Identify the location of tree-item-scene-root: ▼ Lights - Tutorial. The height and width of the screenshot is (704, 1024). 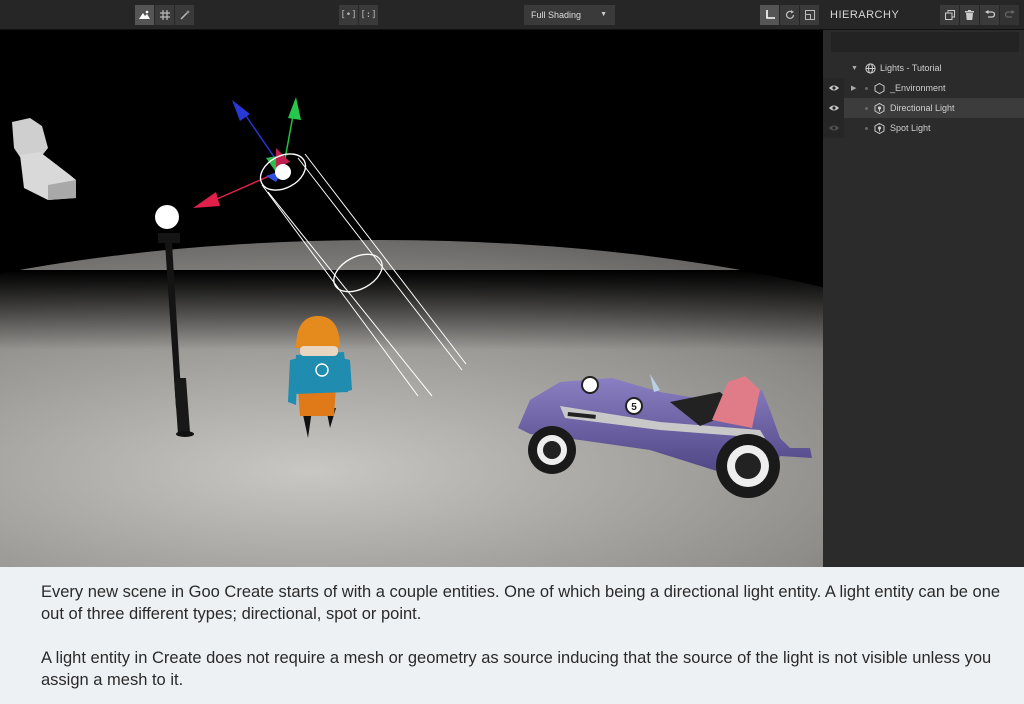
(923, 68).